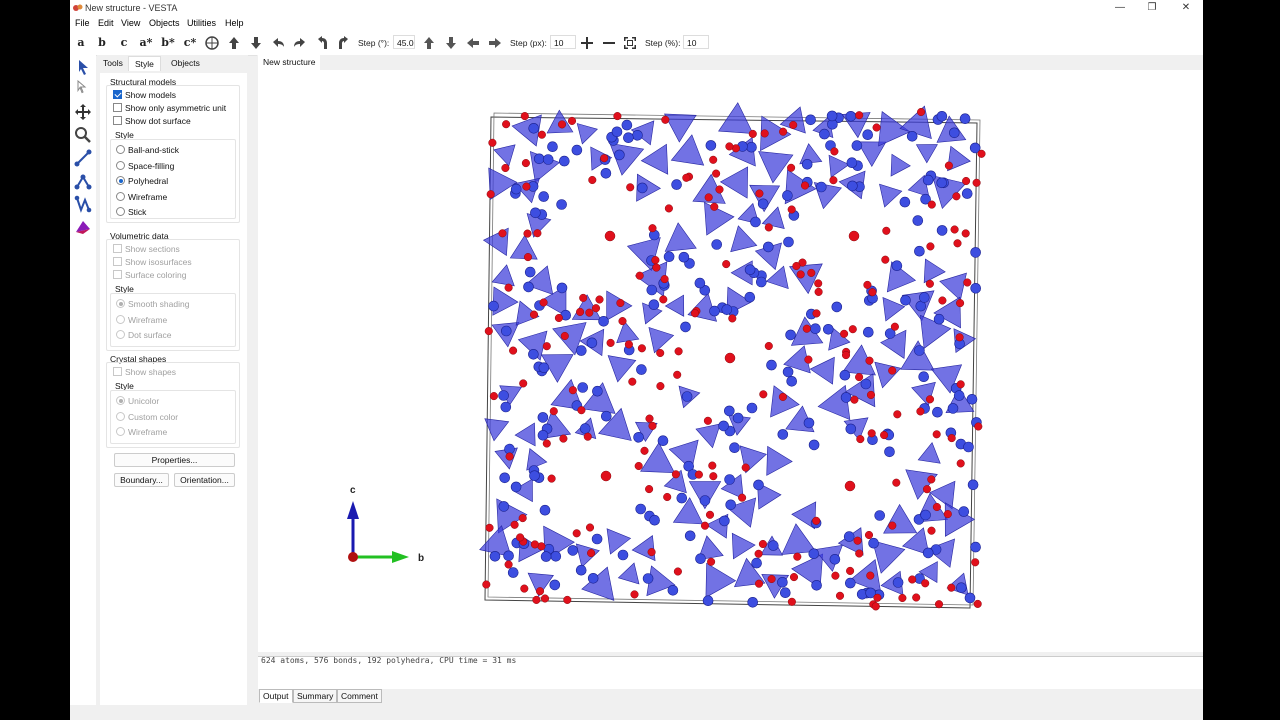 The image size is (1280, 720). Describe the element at coordinates (168, 43) in the screenshot. I see `view-along-b-star-button: b*` at that location.